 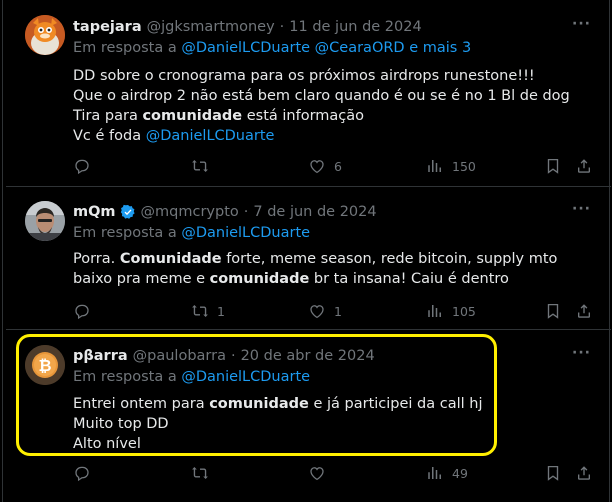 What do you see at coordinates (314, 212) in the screenshot?
I see `timestamp: 7 de jun de 2024` at bounding box center [314, 212].